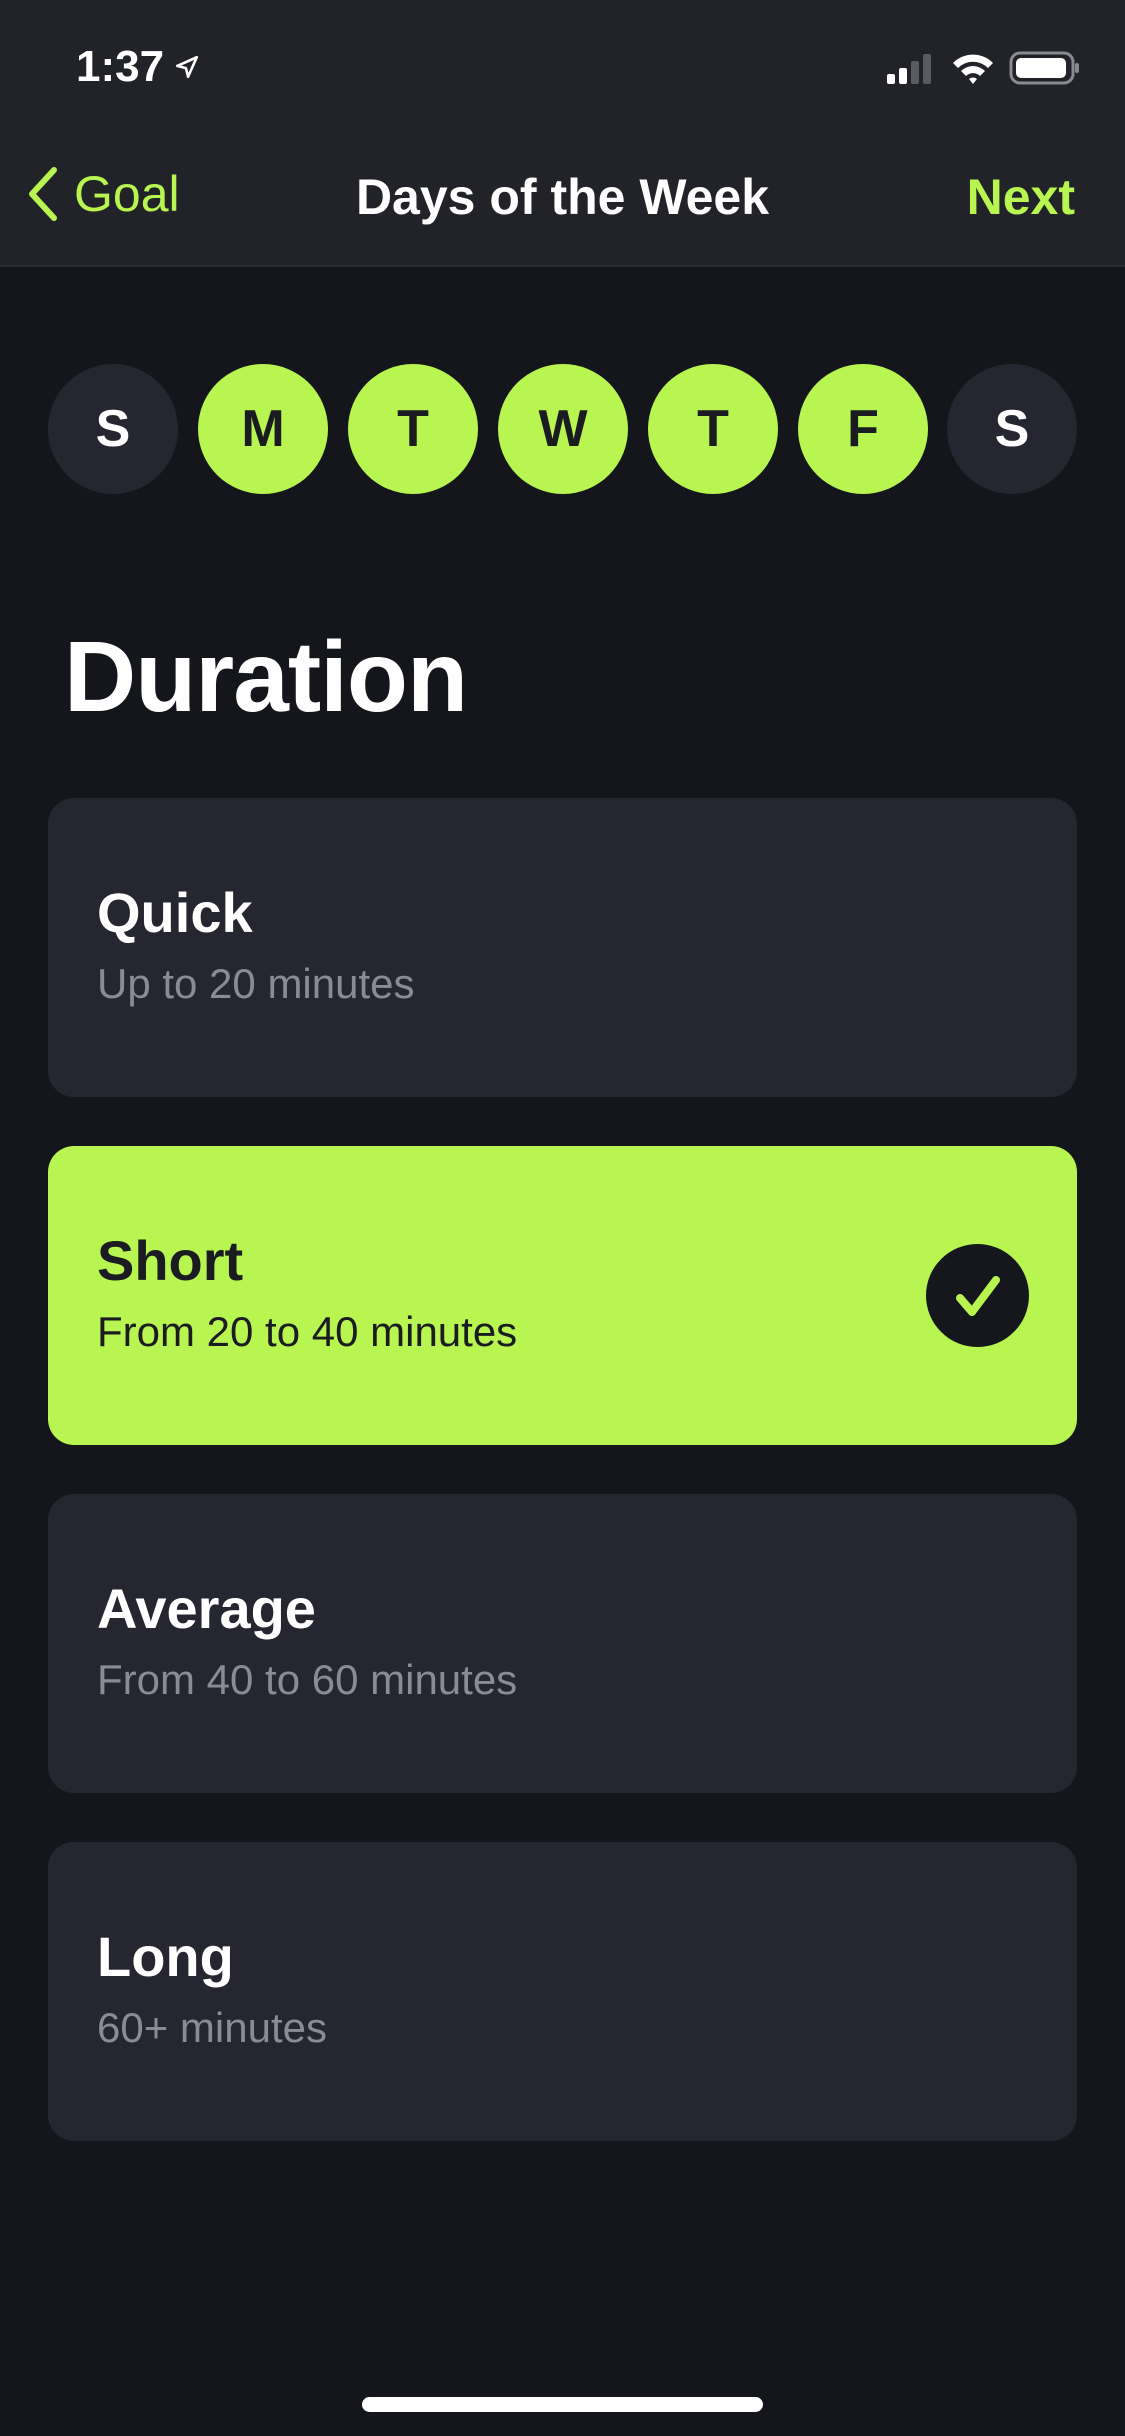 The height and width of the screenshot is (2436, 1125). Describe the element at coordinates (263, 429) in the screenshot. I see `day-toggle-monday: M` at that location.